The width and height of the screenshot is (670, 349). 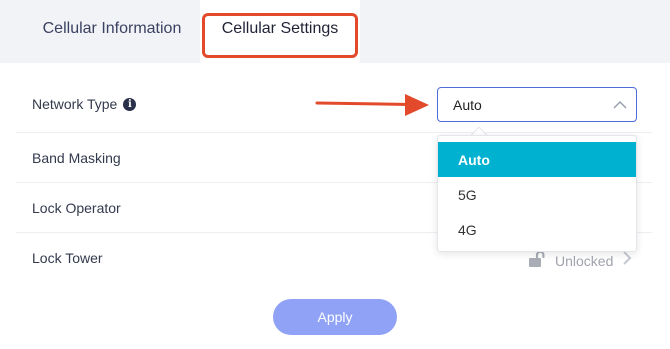 I want to click on option-5g: 5G, so click(x=537, y=194).